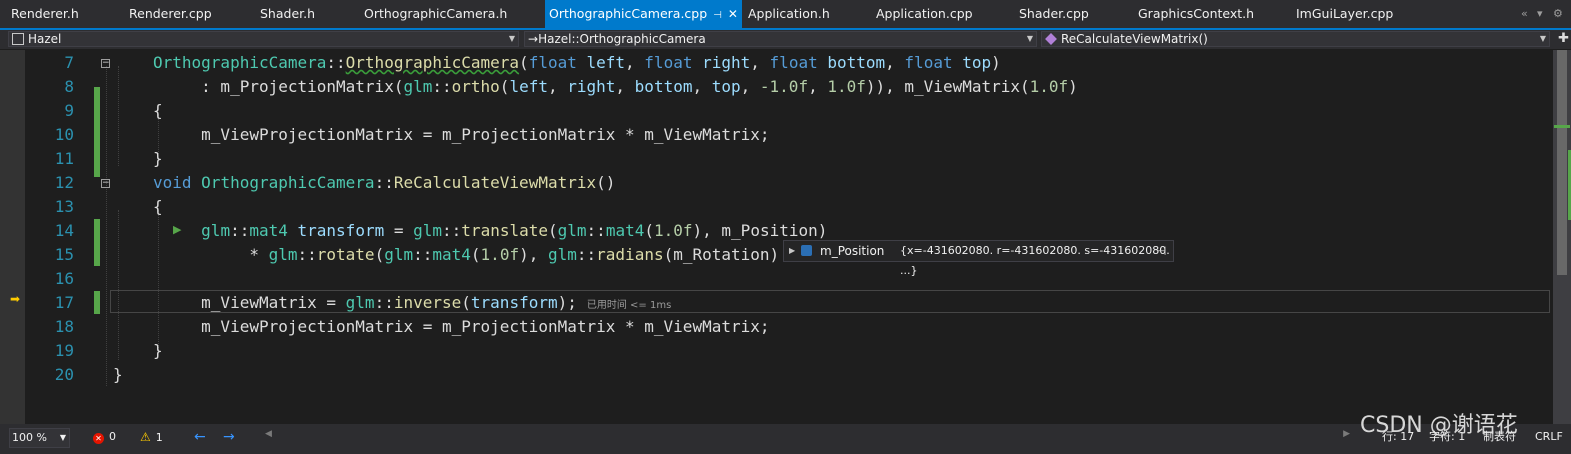 Image resolution: width=1571 pixels, height=454 pixels. What do you see at coordinates (780, 39) in the screenshot?
I see `scope-dropdown: →Hazel::OrthographicCamera ▼` at bounding box center [780, 39].